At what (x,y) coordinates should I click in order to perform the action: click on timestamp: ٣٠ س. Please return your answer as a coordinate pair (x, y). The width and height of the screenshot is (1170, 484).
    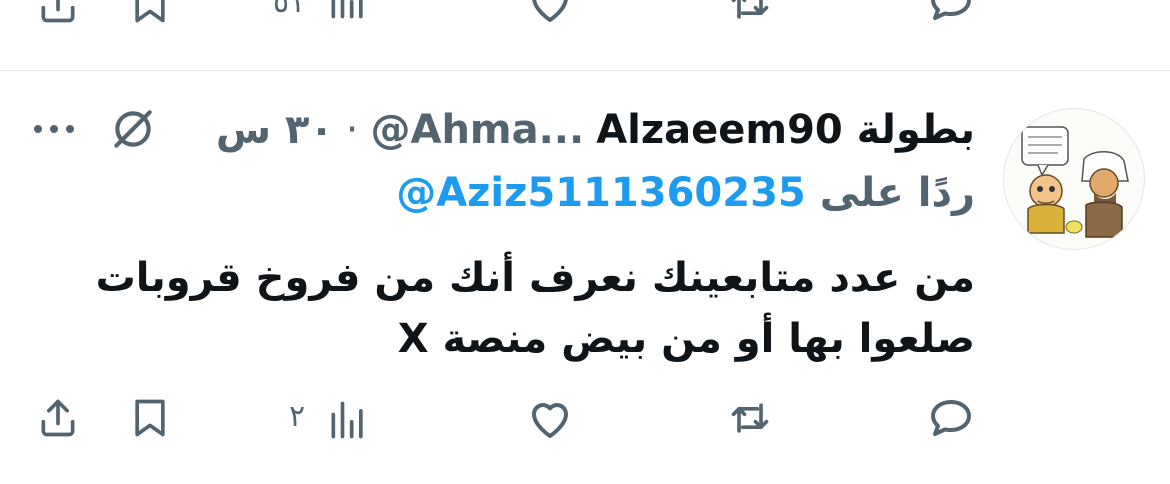
    Looking at the image, I should click on (275, 130).